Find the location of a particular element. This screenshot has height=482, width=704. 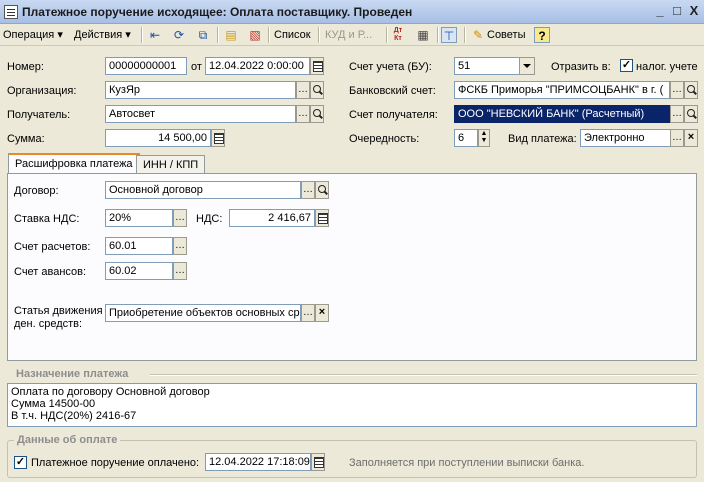

maximize-button: □ is located at coordinates (677, 12).